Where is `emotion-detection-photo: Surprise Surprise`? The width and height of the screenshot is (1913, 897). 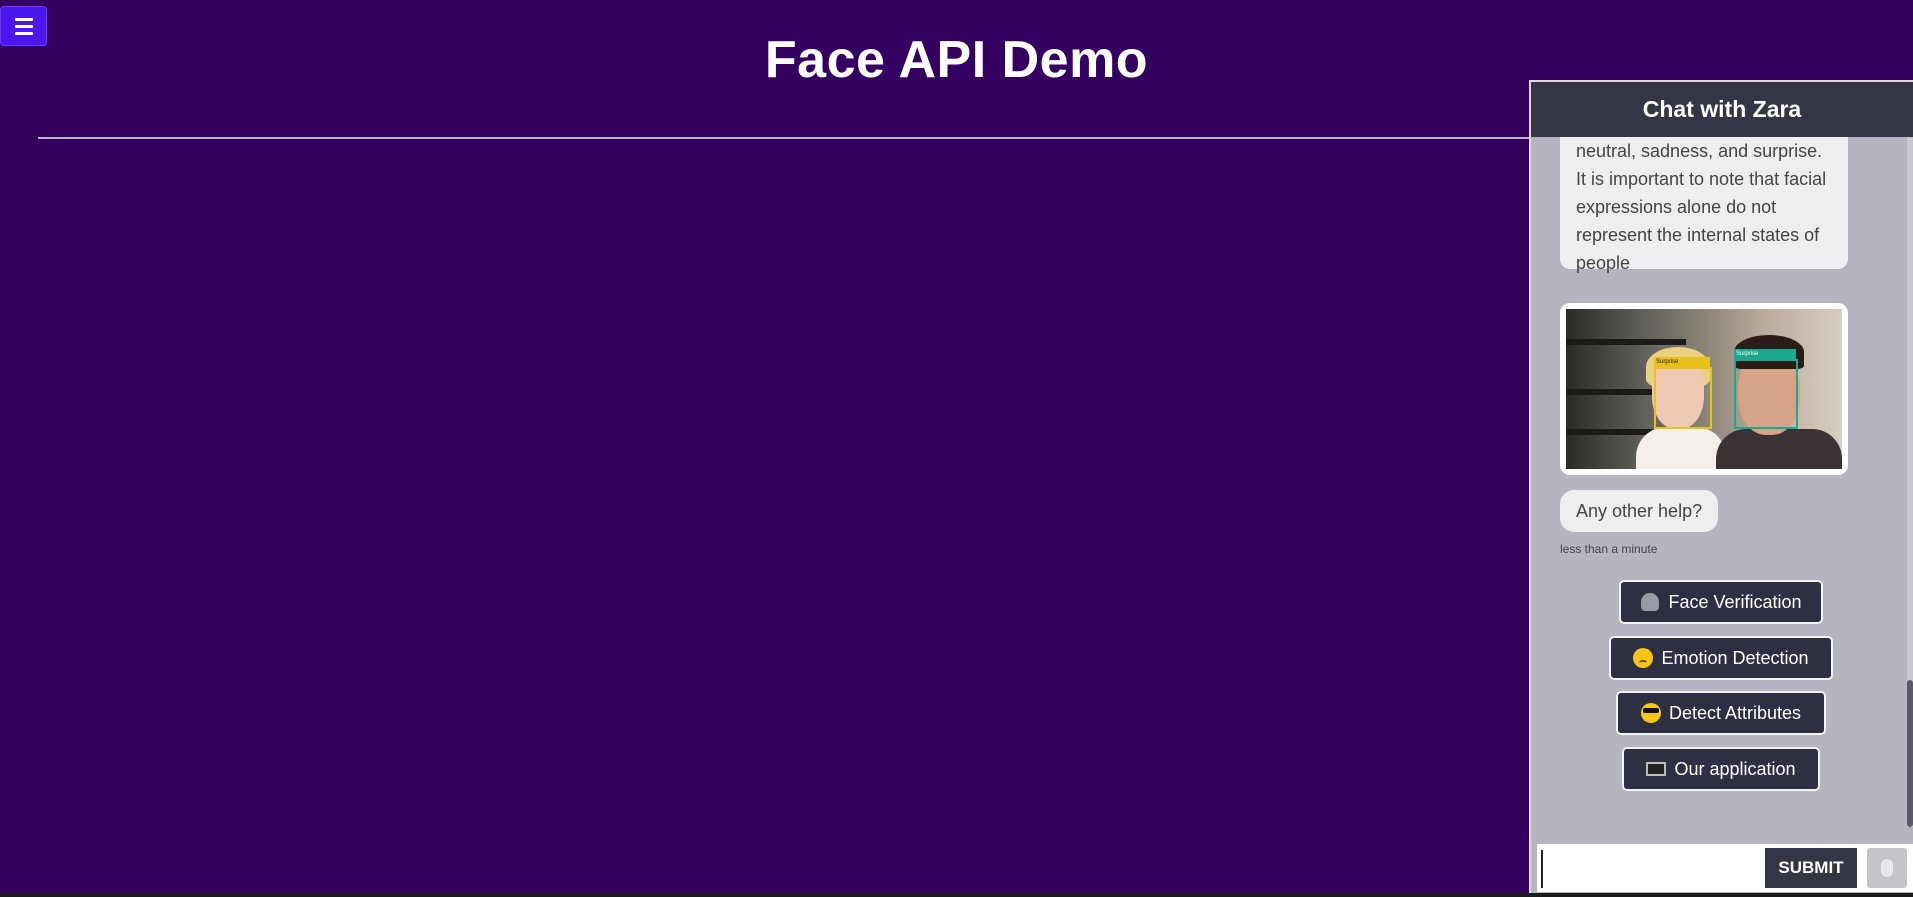 emotion-detection-photo: Surprise Surprise is located at coordinates (1704, 389).